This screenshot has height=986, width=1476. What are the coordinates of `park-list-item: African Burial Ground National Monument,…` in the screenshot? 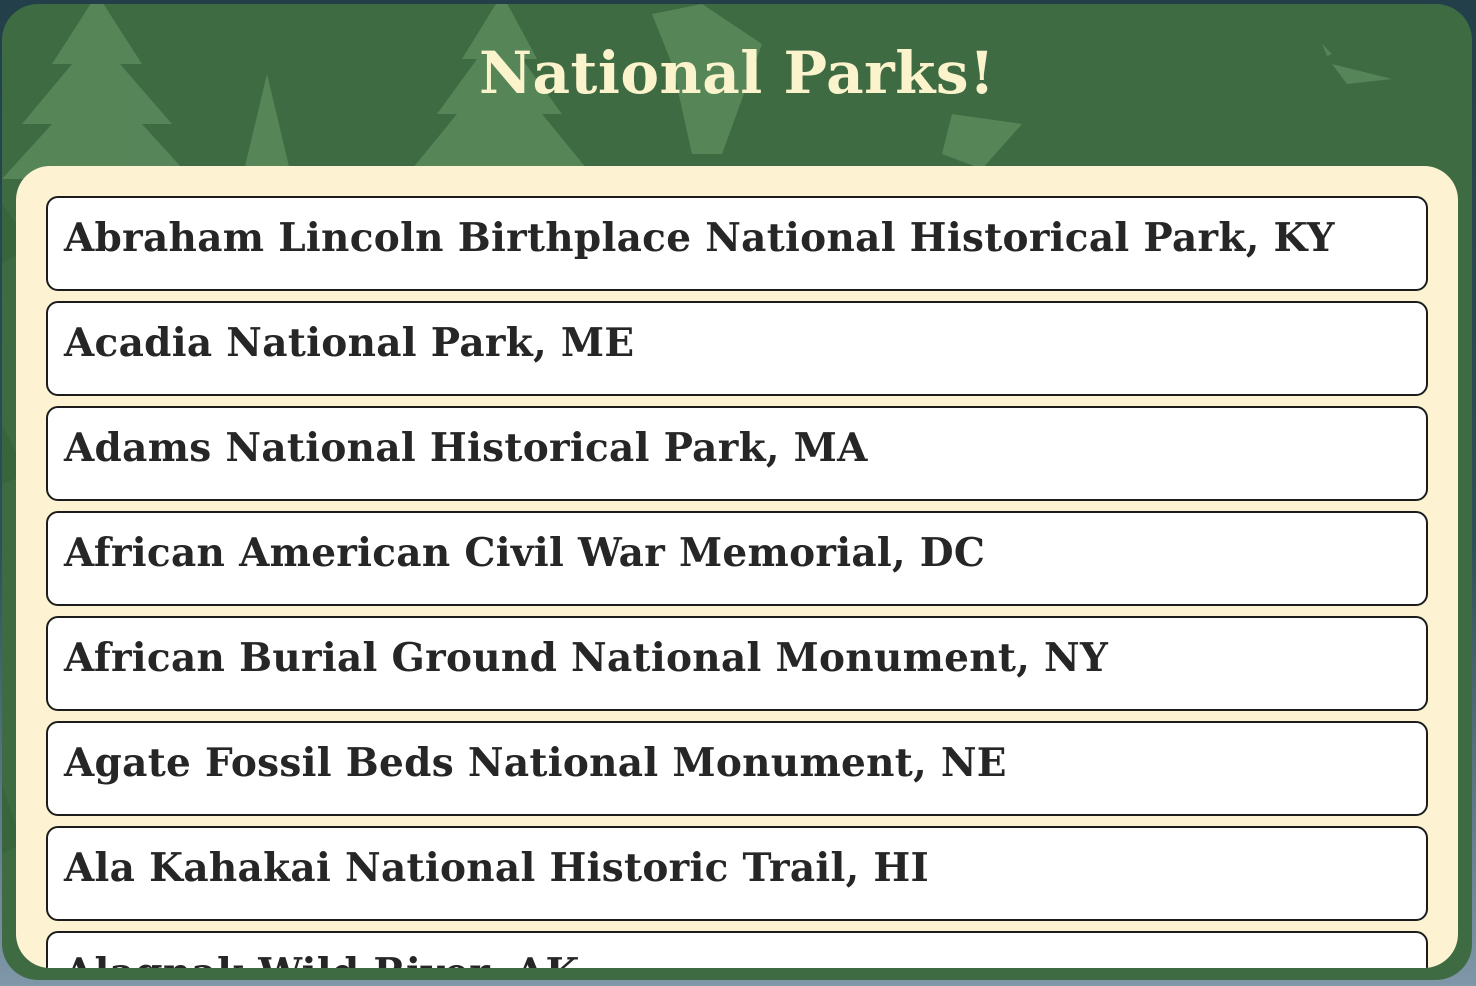 It's located at (737, 663).